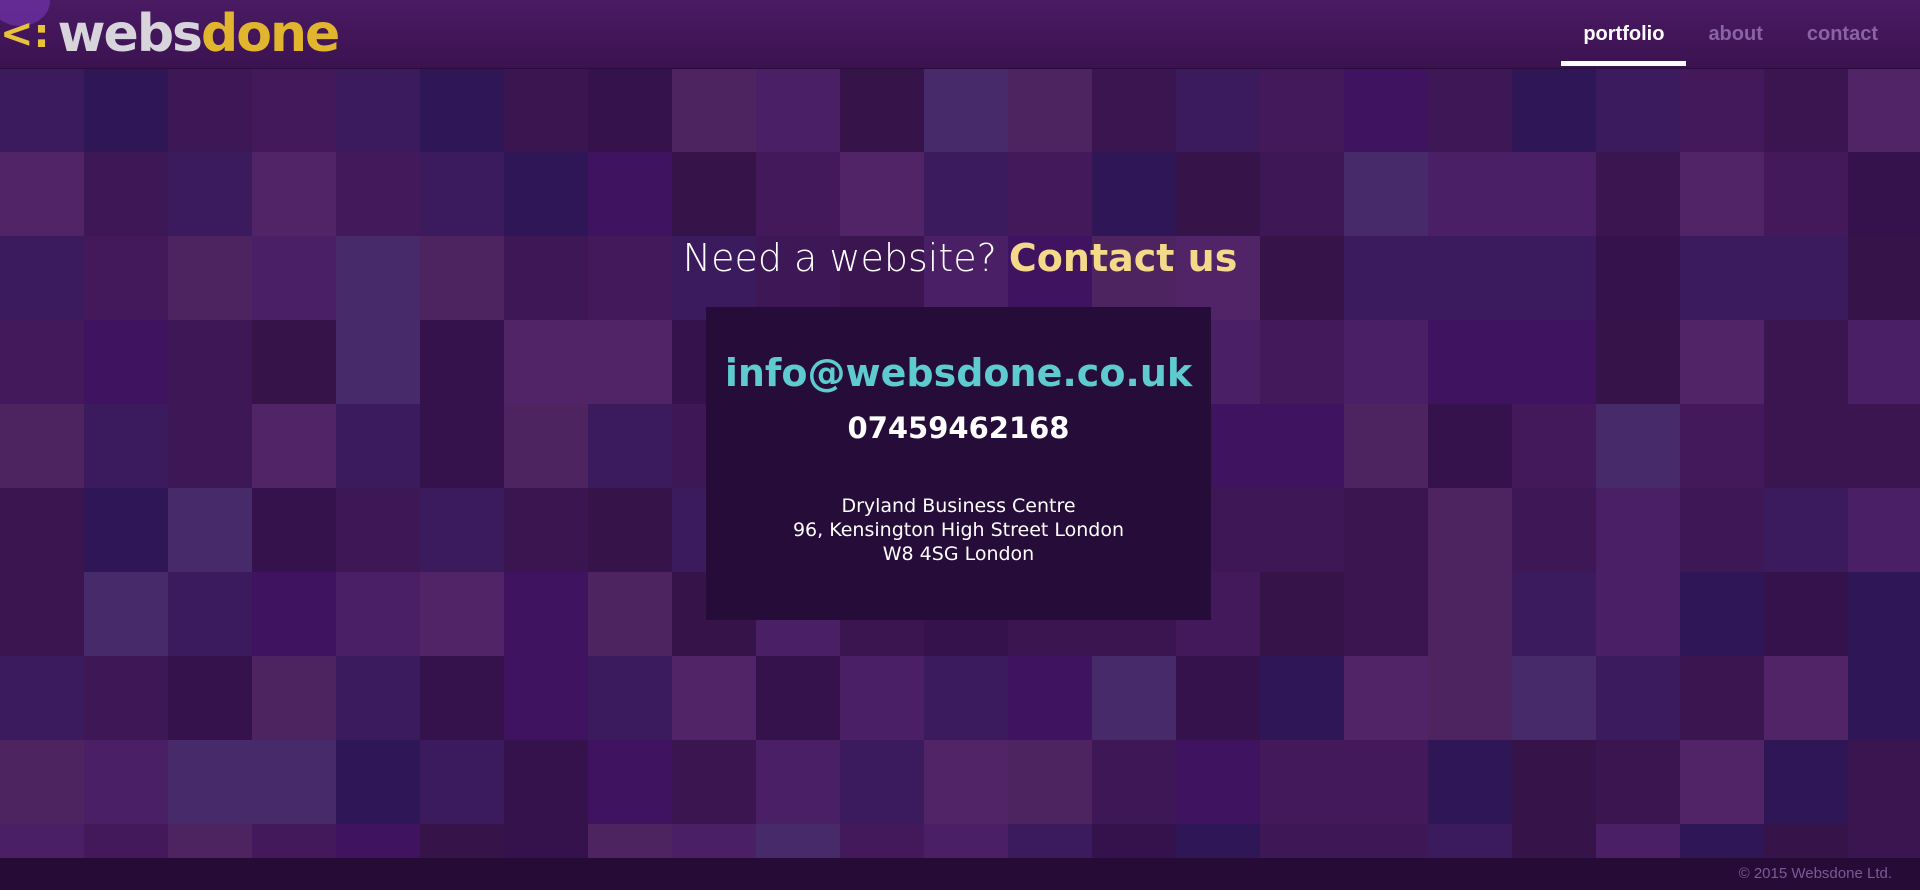 The height and width of the screenshot is (890, 1920). What do you see at coordinates (1842, 34) in the screenshot?
I see `nav-item-contact: contact` at bounding box center [1842, 34].